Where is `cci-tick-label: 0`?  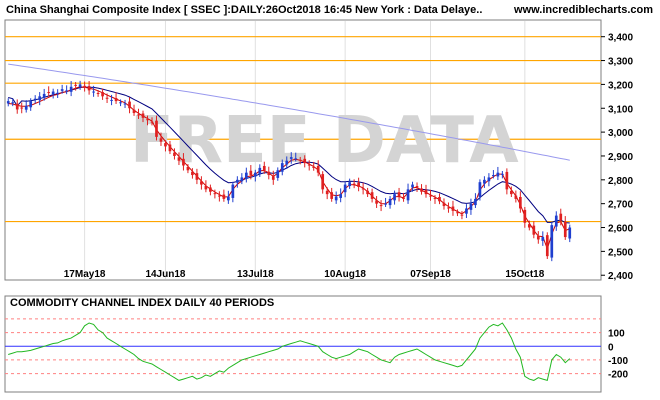
cci-tick-label: 0 is located at coordinates (611, 347).